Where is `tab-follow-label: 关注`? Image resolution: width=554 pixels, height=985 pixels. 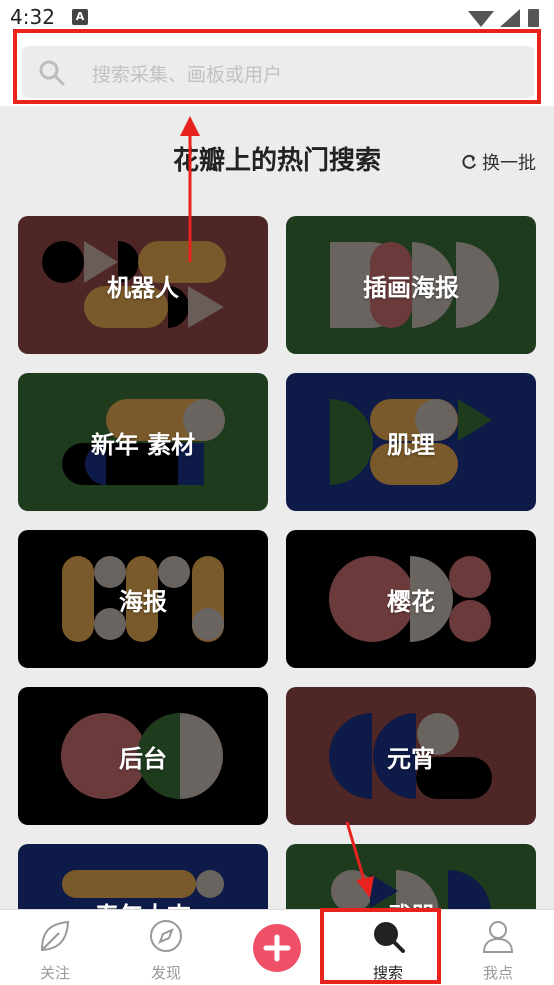 tab-follow-label: 关注 is located at coordinates (54, 973).